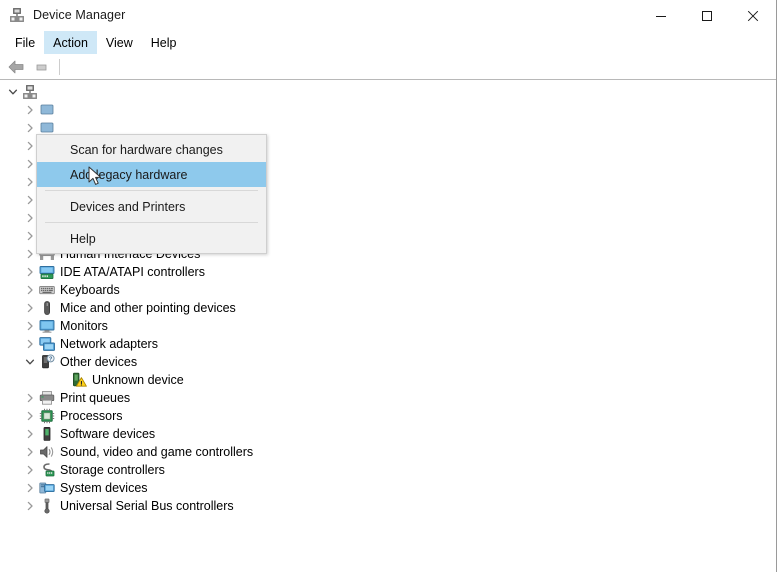 The width and height of the screenshot is (777, 572). I want to click on computer-root-icon, so click(30, 92).